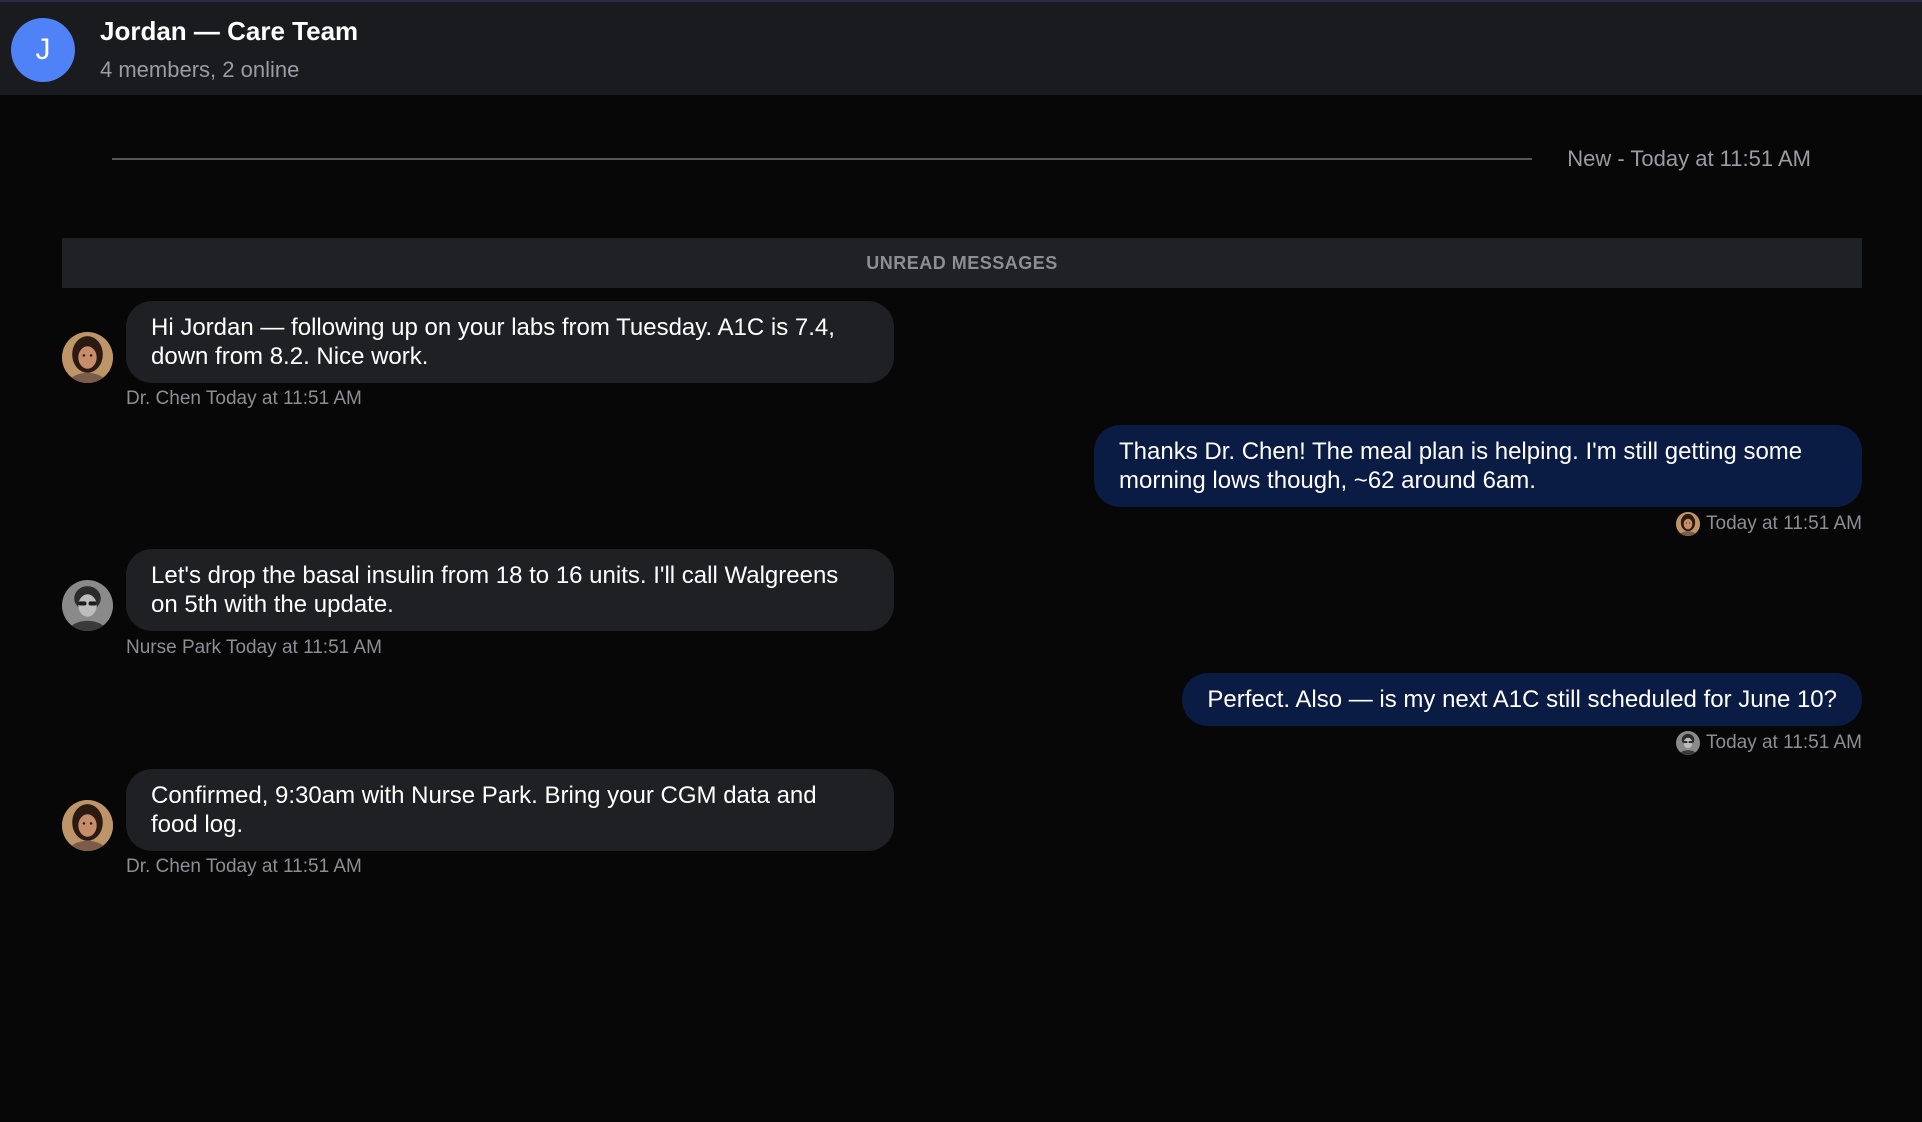 This screenshot has width=1922, height=1122. I want to click on new-messages-divider, so click(822, 159).